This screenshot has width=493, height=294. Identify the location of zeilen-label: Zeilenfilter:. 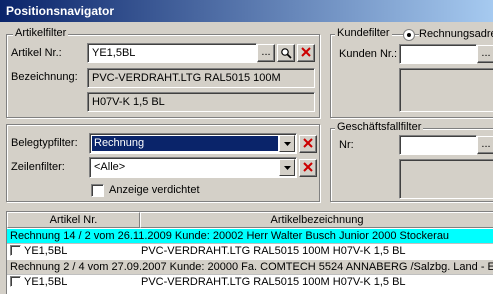
(38, 167).